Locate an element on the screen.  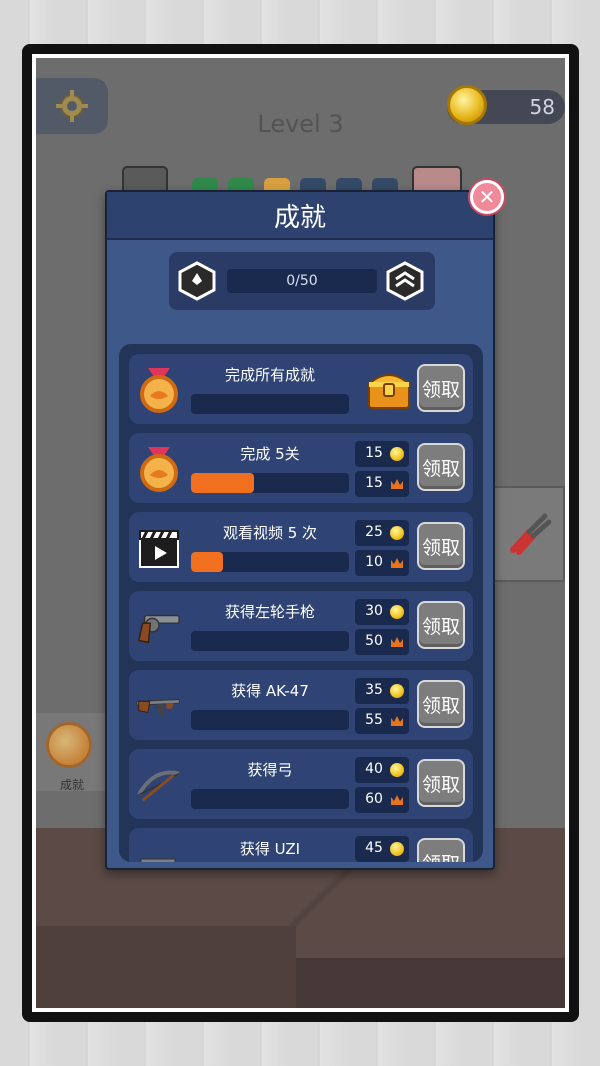
close-button: ✕ is located at coordinates (487, 197).